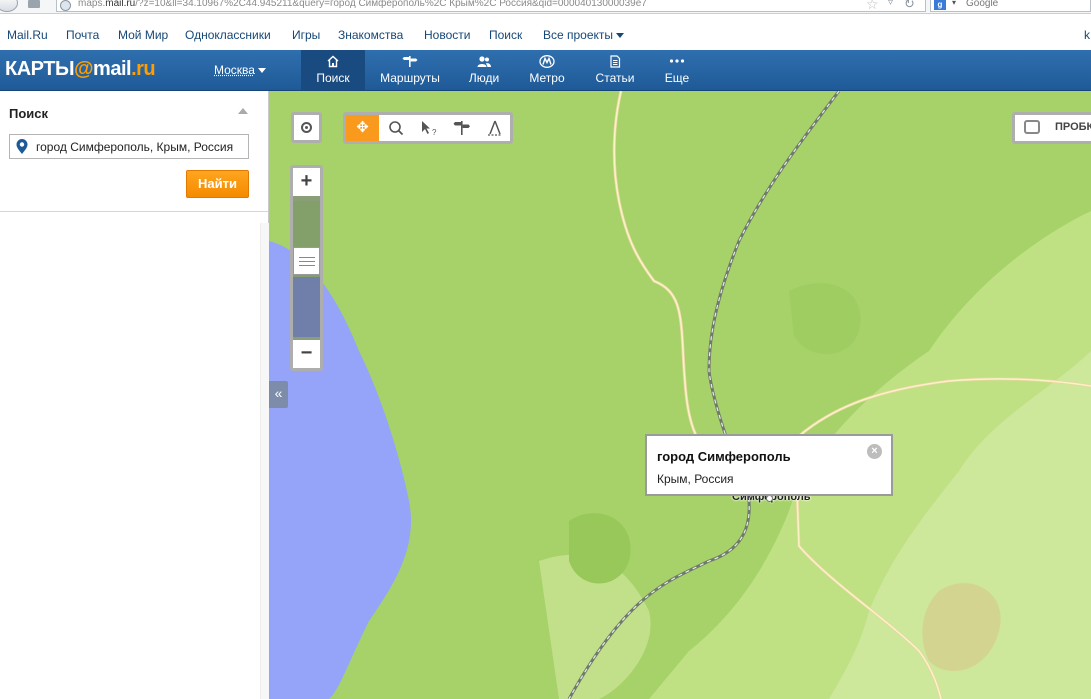 This screenshot has width=1091, height=699. I want to click on traffic-label: ПРОБКИ, so click(1073, 127).